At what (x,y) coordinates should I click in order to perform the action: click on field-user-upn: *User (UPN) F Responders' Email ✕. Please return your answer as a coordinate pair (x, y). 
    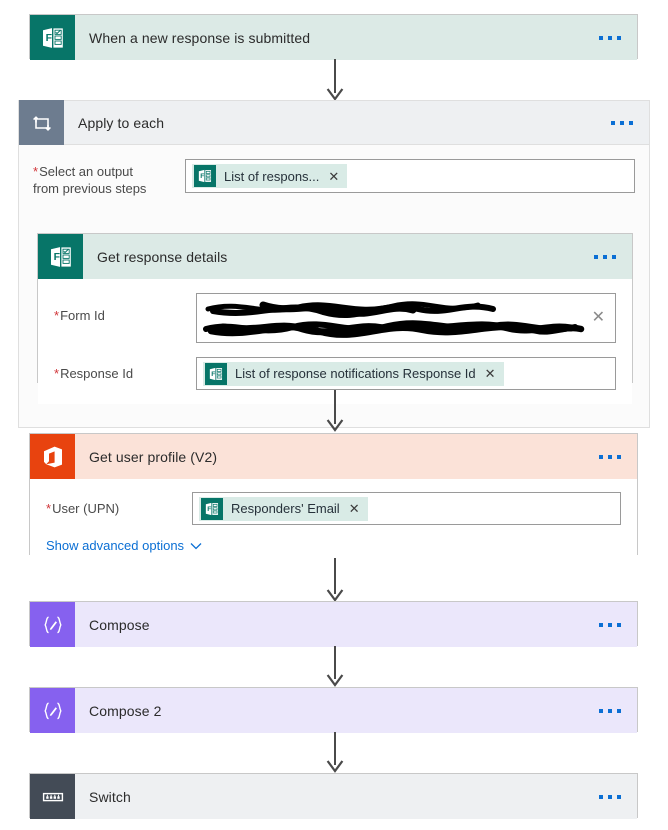
    Looking at the image, I should click on (333, 508).